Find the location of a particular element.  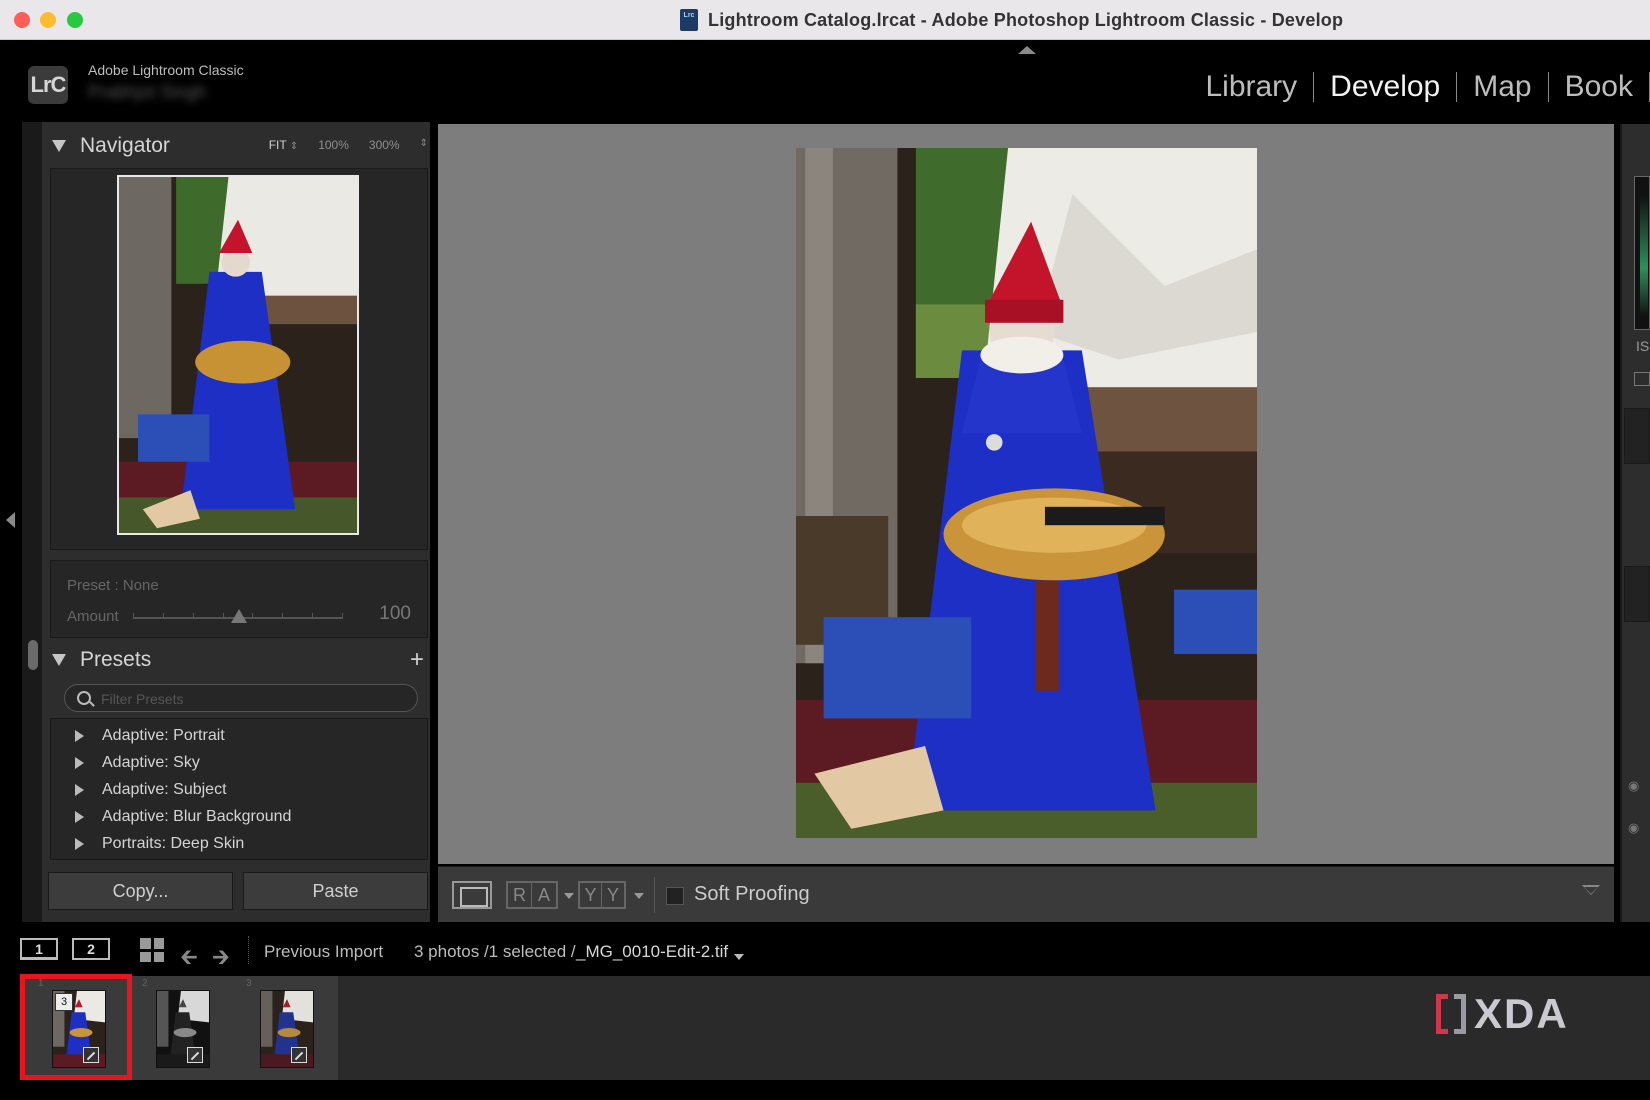

collapse-left-panel-icon is located at coordinates (10, 520).